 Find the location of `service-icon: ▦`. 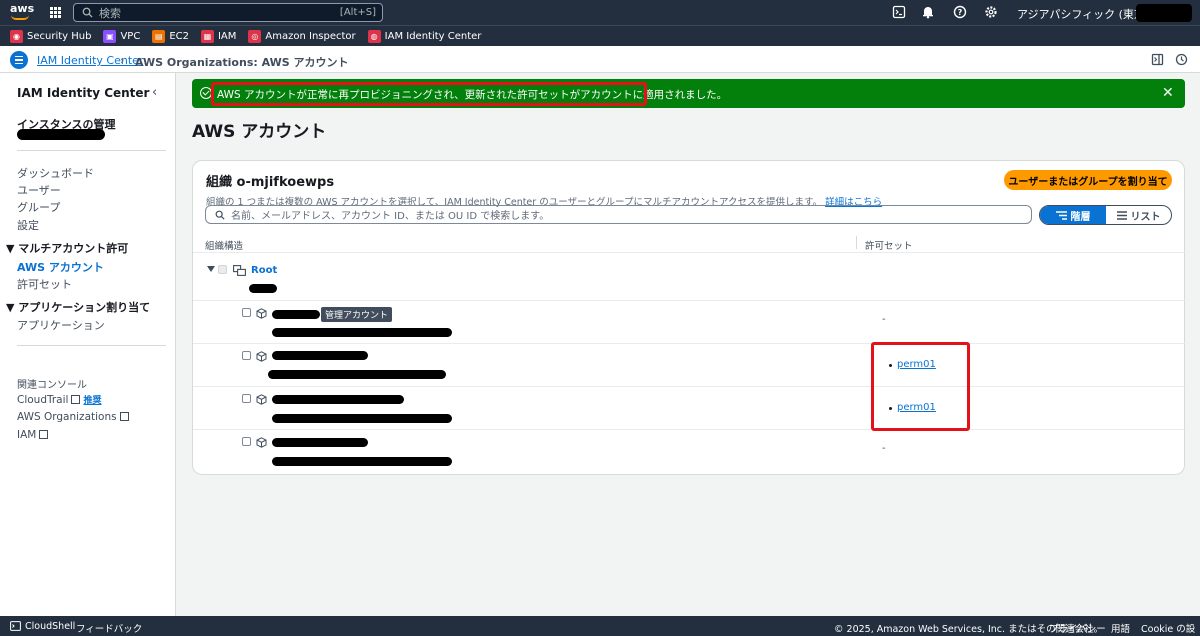

service-icon: ▦ is located at coordinates (207, 36).